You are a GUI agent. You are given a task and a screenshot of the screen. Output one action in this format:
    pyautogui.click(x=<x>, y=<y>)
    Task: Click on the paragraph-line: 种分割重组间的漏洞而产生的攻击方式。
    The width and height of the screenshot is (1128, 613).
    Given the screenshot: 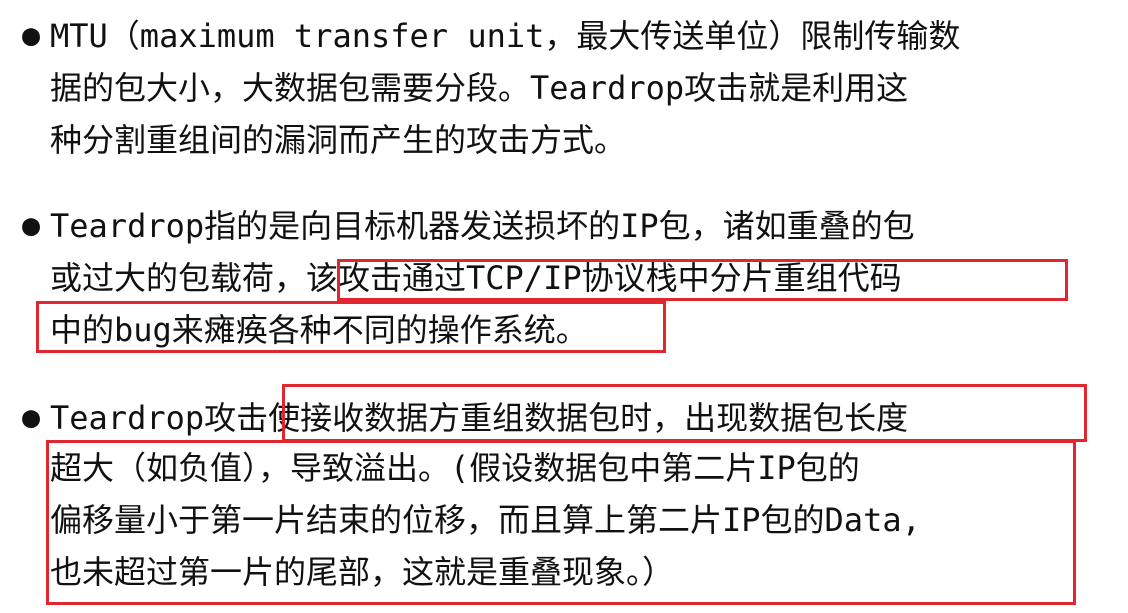 What is the action you would take?
    pyautogui.click(x=338, y=140)
    